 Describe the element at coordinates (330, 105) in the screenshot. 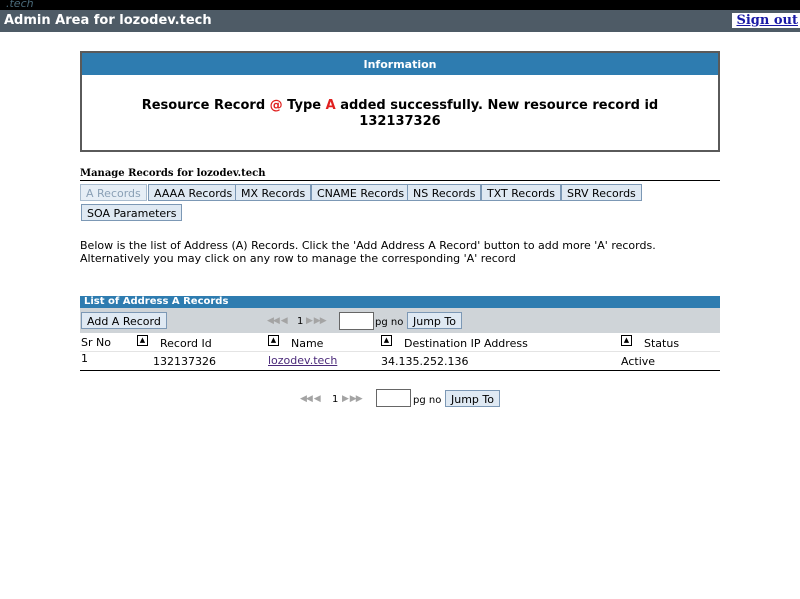

I see `message-record-type: A` at that location.